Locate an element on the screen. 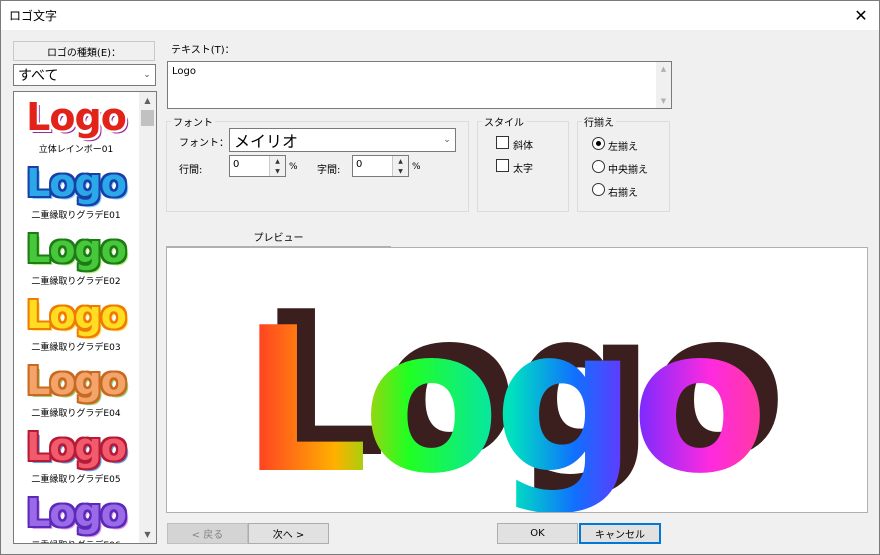 This screenshot has width=880, height=555. logo-style-item: Logo 二重縁取りグラデE02 is located at coordinates (76, 259).